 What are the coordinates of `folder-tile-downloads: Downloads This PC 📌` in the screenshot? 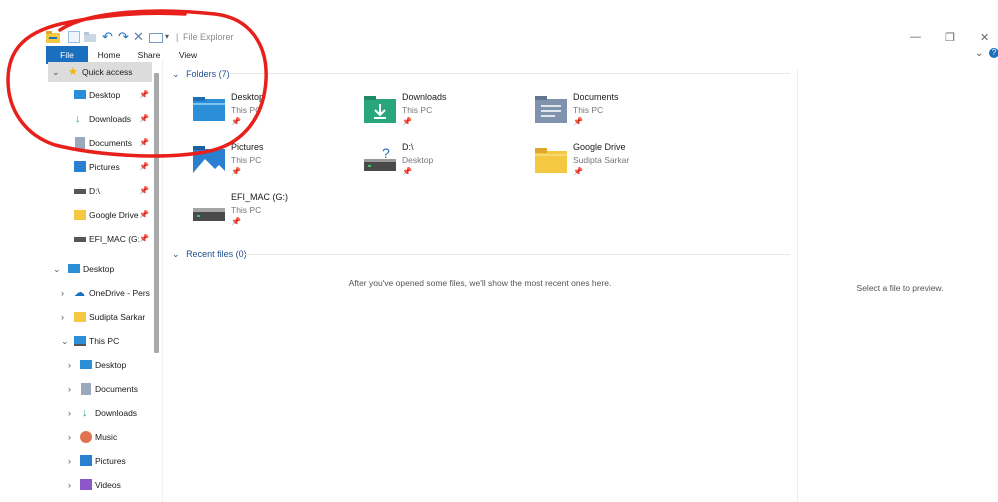 It's located at (429, 115).